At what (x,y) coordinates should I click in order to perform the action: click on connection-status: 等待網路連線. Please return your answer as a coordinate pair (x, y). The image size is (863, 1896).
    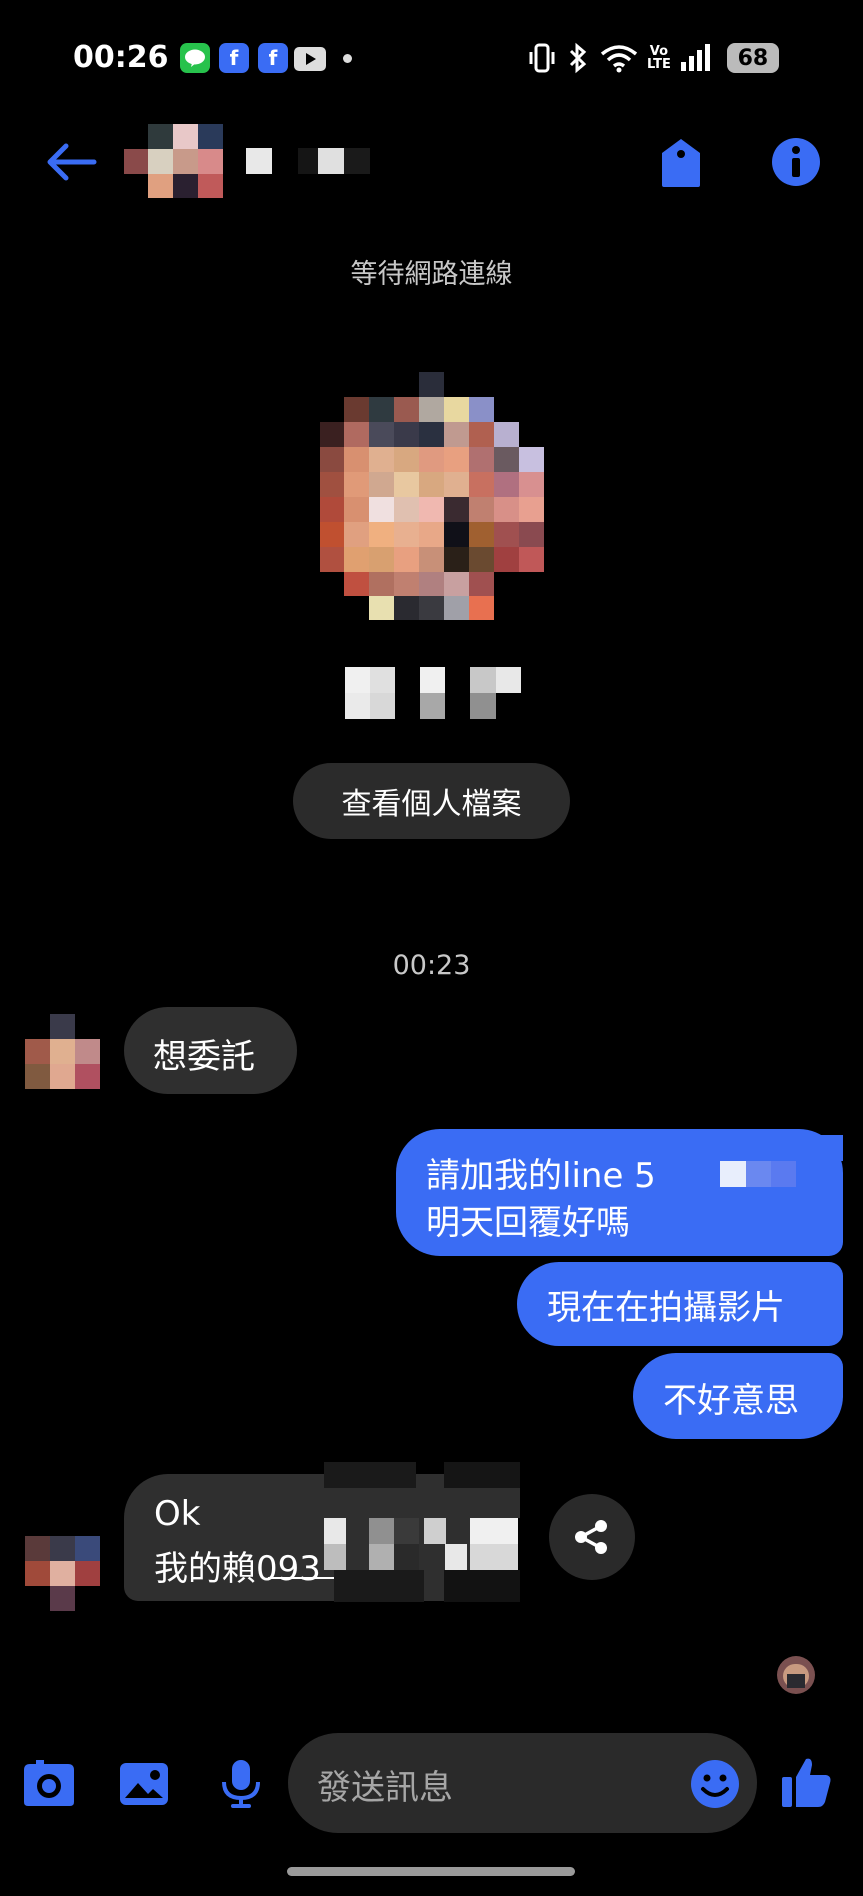
    Looking at the image, I should click on (431, 274).